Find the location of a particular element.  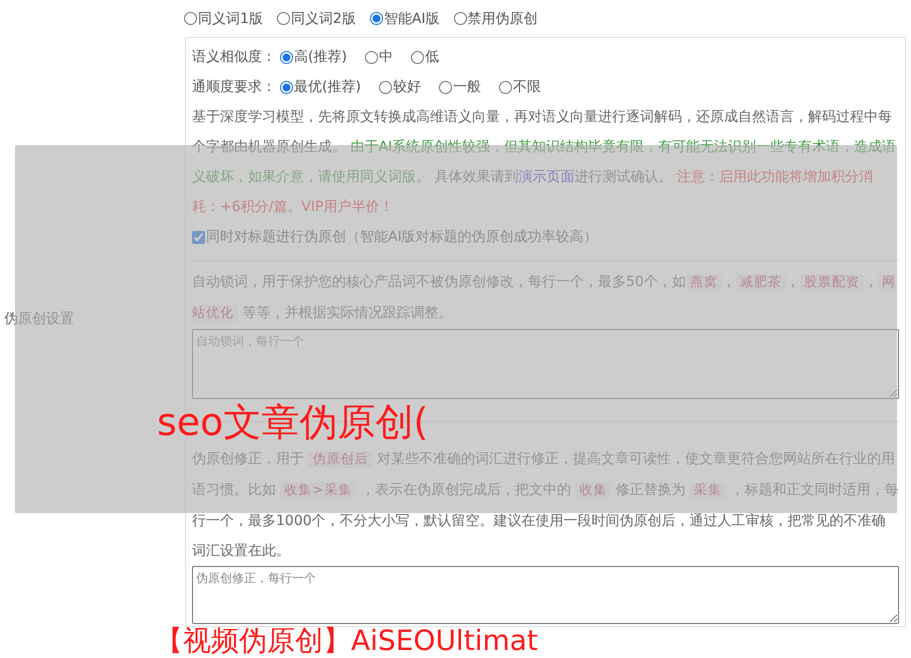

overlay-headline: seo文章伪原创( is located at coordinates (292, 422).